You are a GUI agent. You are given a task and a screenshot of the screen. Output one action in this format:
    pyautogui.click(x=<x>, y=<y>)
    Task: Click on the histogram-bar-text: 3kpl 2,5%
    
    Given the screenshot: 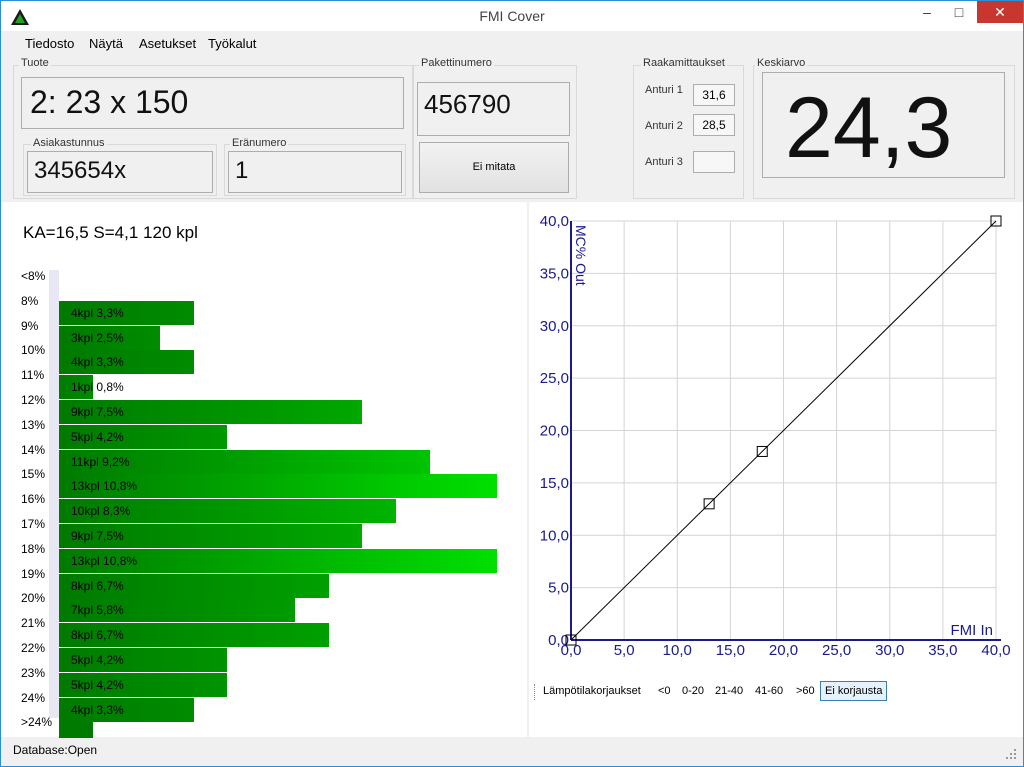 What is the action you would take?
    pyautogui.click(x=97, y=337)
    